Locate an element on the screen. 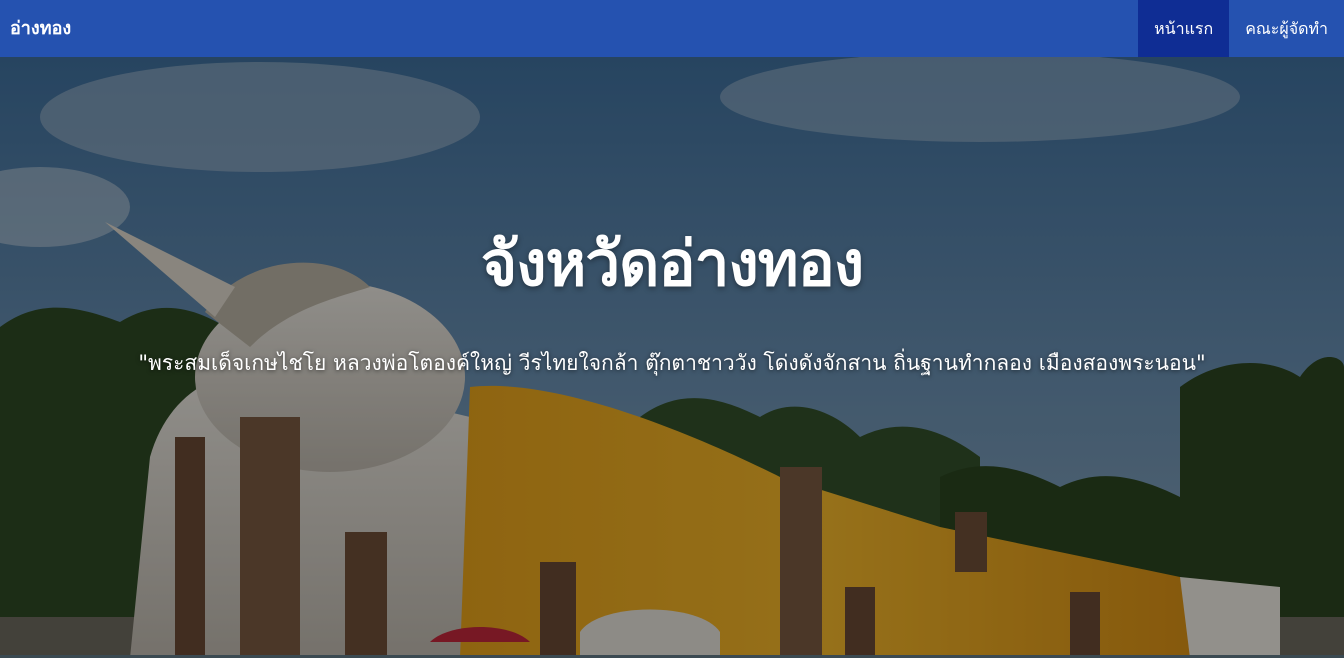 The width and height of the screenshot is (1344, 658). nav-item-home: หน้าแรก is located at coordinates (1184, 28).